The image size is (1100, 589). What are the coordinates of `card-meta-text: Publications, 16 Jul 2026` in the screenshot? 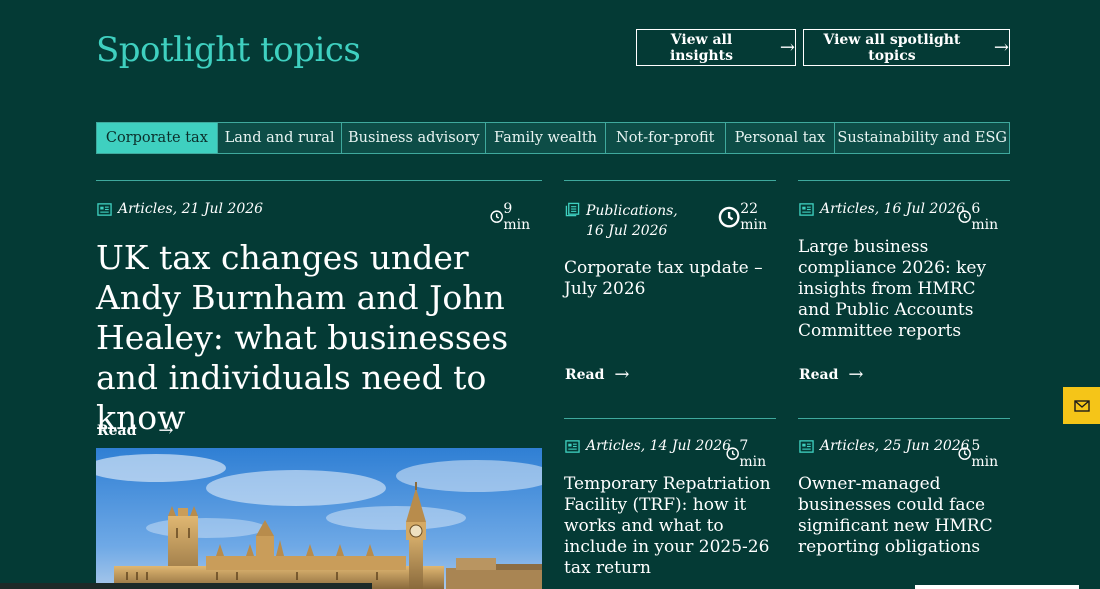 It's located at (632, 221).